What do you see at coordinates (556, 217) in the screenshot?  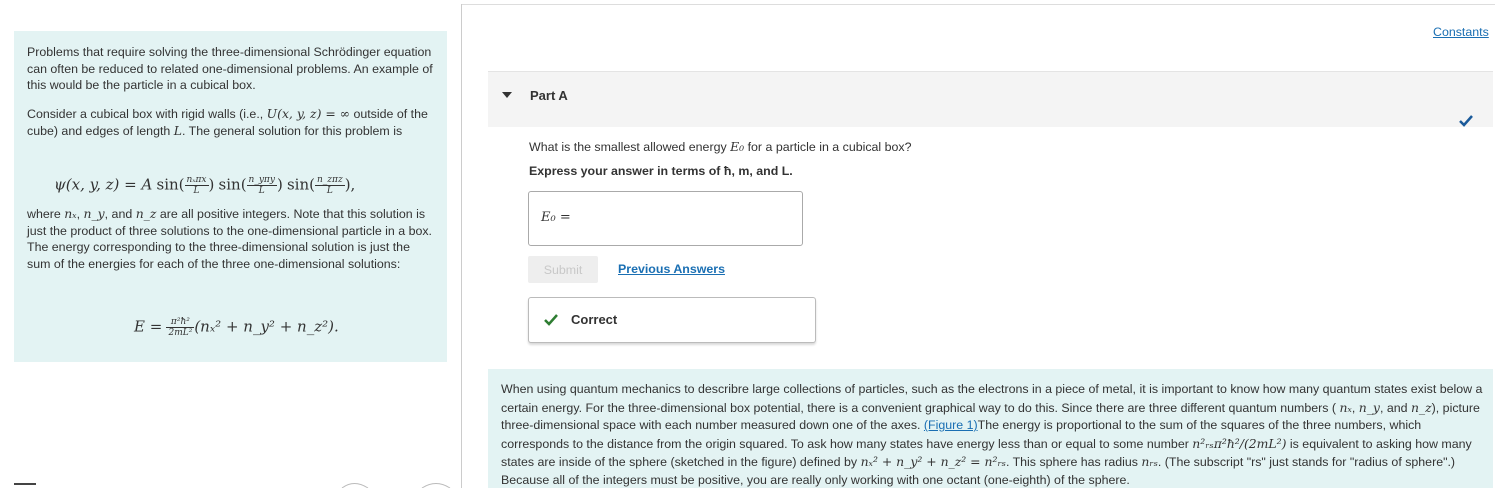 I see `answer-label: E₀ =` at bounding box center [556, 217].